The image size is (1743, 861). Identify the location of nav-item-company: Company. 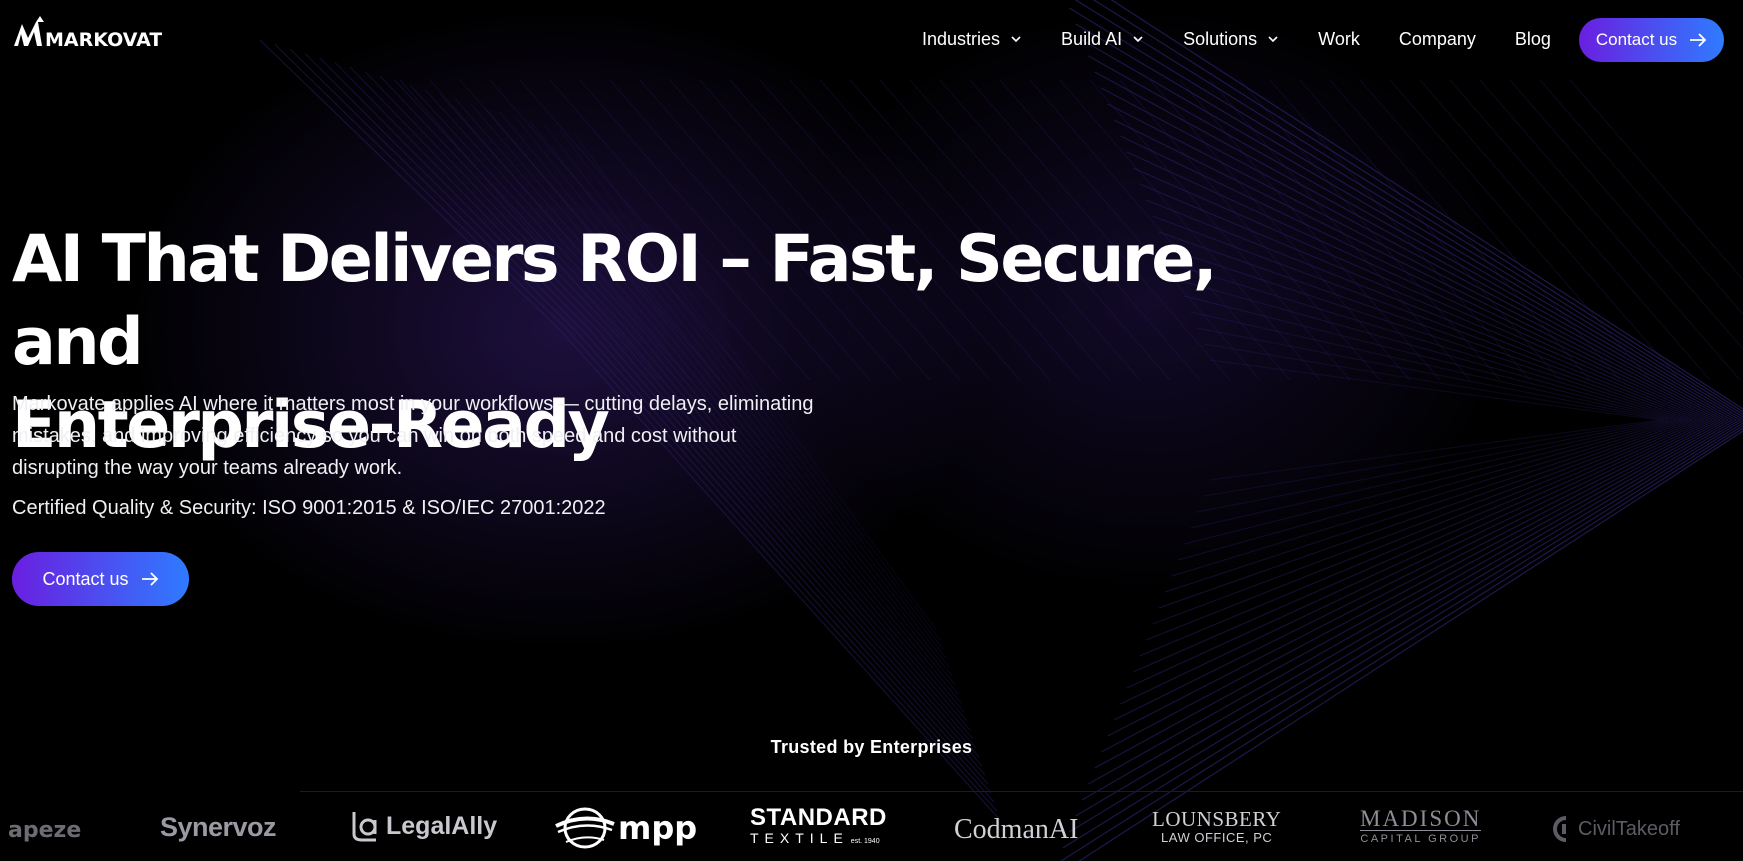
(1437, 39).